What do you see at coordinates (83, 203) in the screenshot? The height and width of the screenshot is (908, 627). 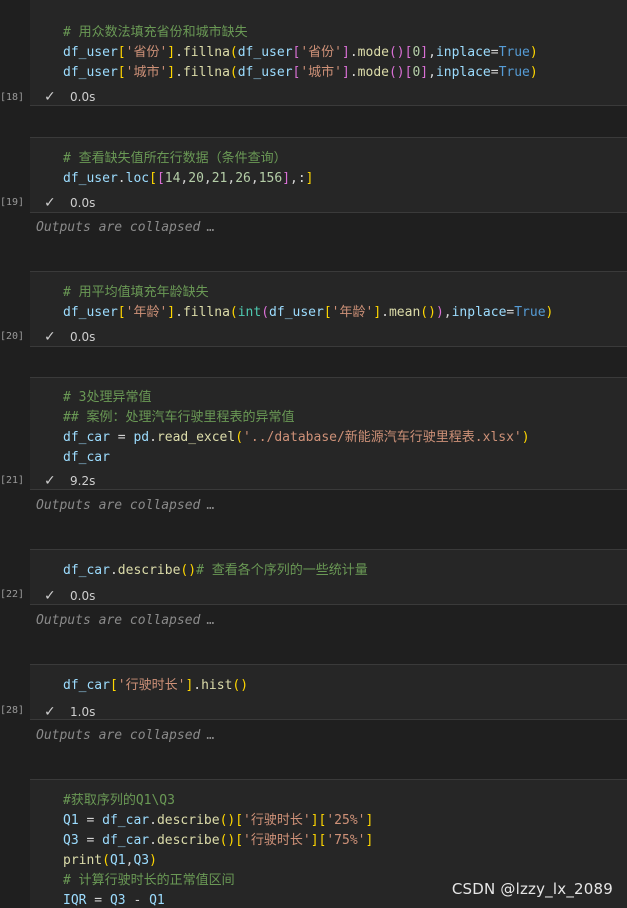 I see `execution-time: 0.0s` at bounding box center [83, 203].